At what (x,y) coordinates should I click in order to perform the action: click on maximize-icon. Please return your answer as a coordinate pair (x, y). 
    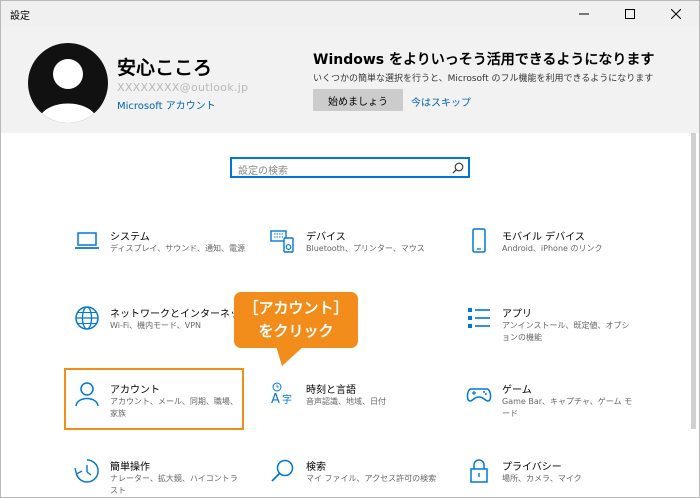
    Looking at the image, I should click on (630, 14).